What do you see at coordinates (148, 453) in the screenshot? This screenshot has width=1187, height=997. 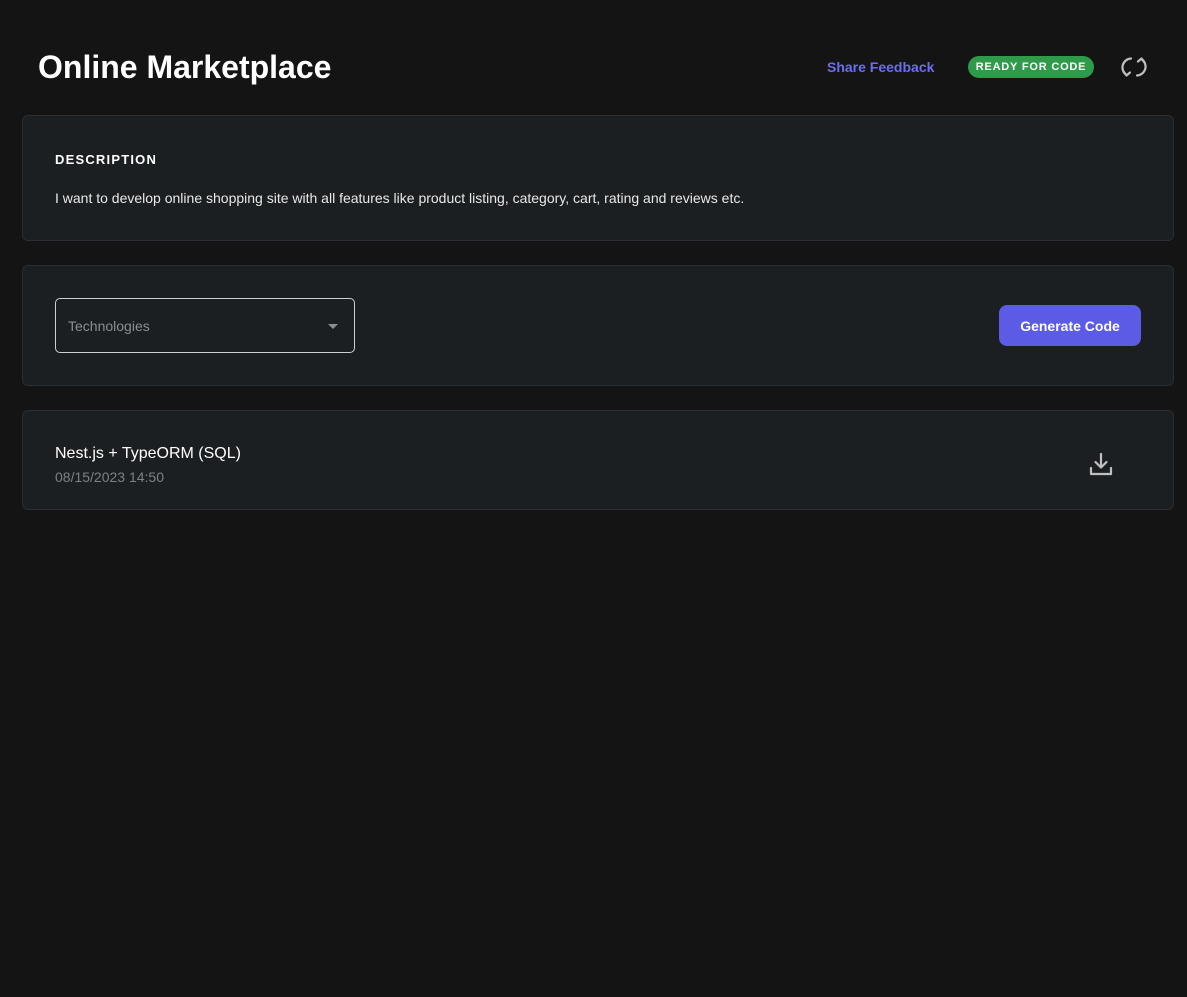 I see `result-title: Nest.js + TypeORM (SQL)` at bounding box center [148, 453].